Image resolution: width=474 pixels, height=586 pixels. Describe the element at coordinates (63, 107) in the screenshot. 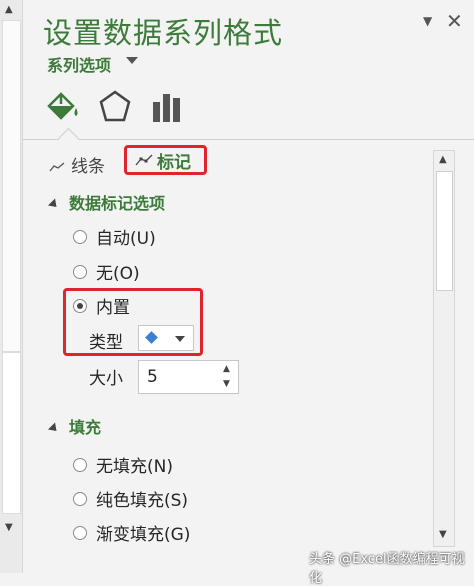

I see `paint-bucket-icon` at that location.